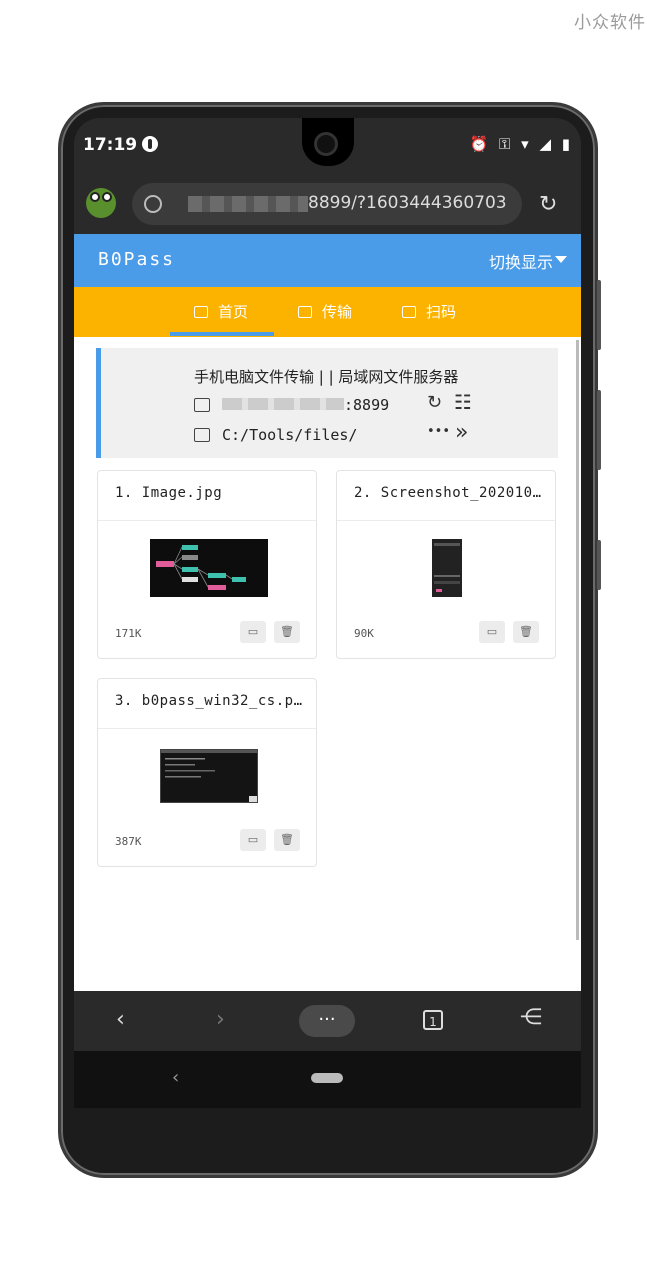  I want to click on server-address-row: :8899, so click(291, 405).